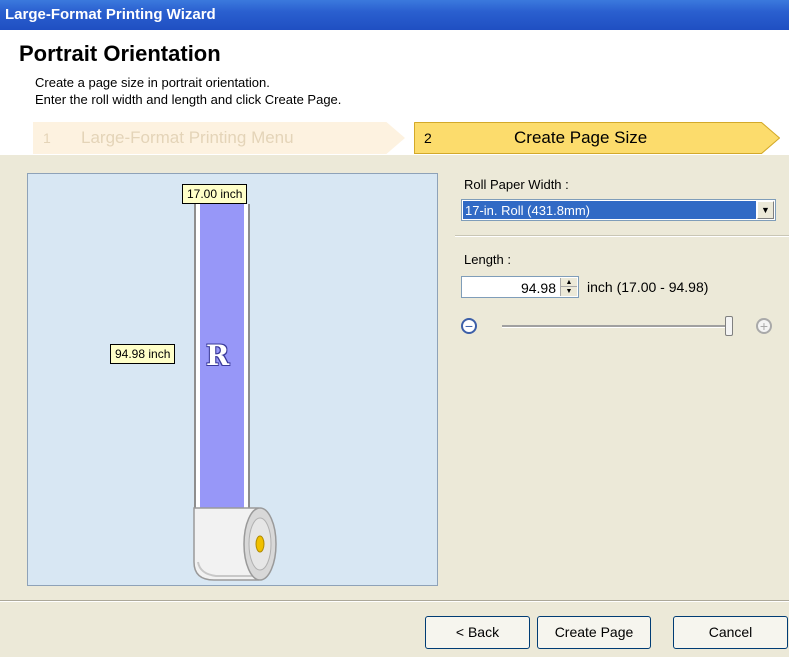  Describe the element at coordinates (218, 355) in the screenshot. I see `orientation-glyph: R` at that location.